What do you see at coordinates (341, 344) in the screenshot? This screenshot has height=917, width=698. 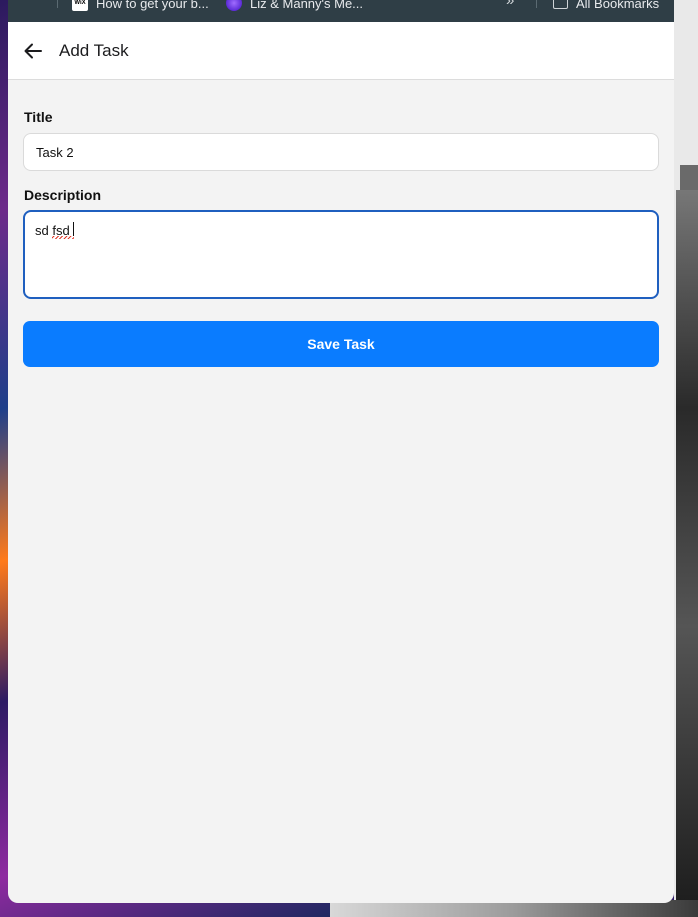 I see `save-task-button: Save Task` at bounding box center [341, 344].